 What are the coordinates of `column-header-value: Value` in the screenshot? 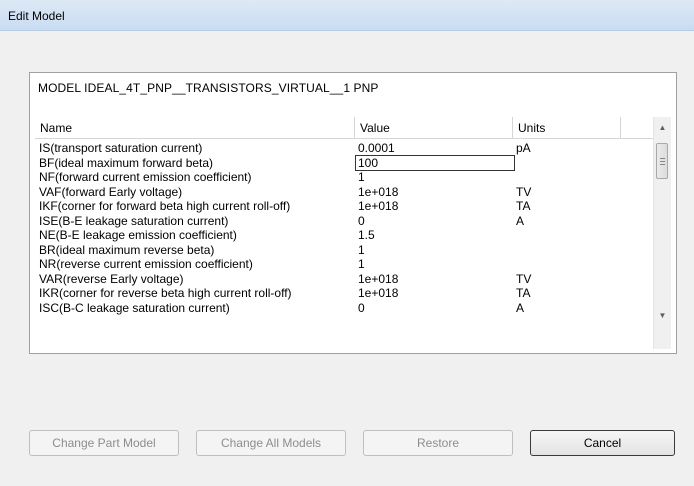 It's located at (434, 128).